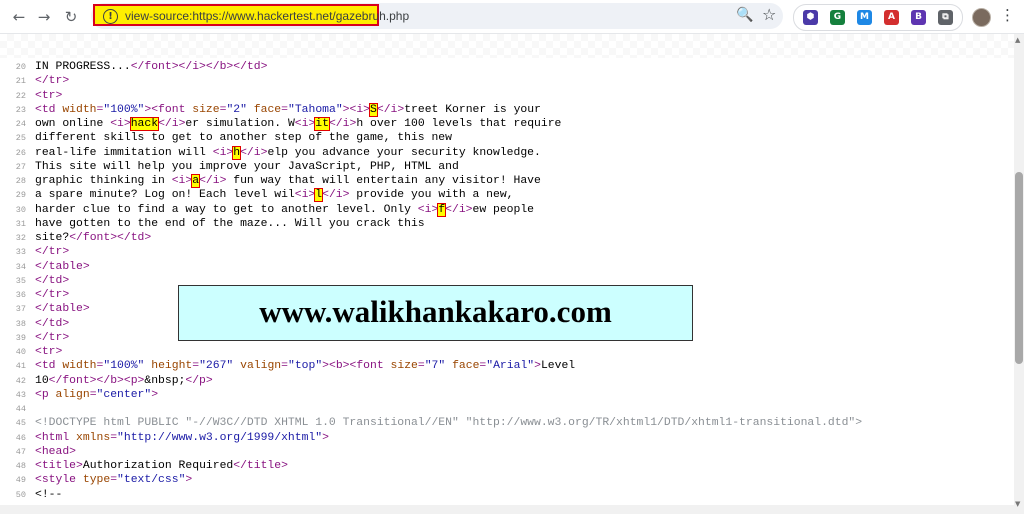 The height and width of the screenshot is (514, 1024). What do you see at coordinates (44, 17) in the screenshot?
I see `forward-icon: →` at bounding box center [44, 17].